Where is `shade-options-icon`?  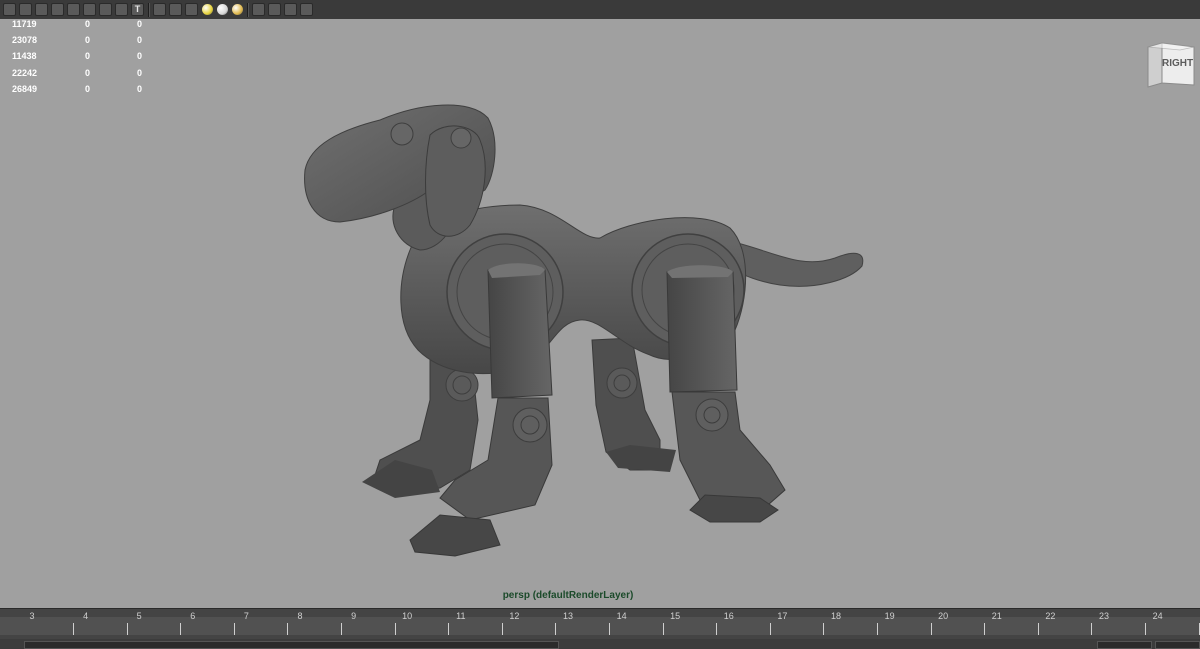
shade-options-icon is located at coordinates (73, 9).